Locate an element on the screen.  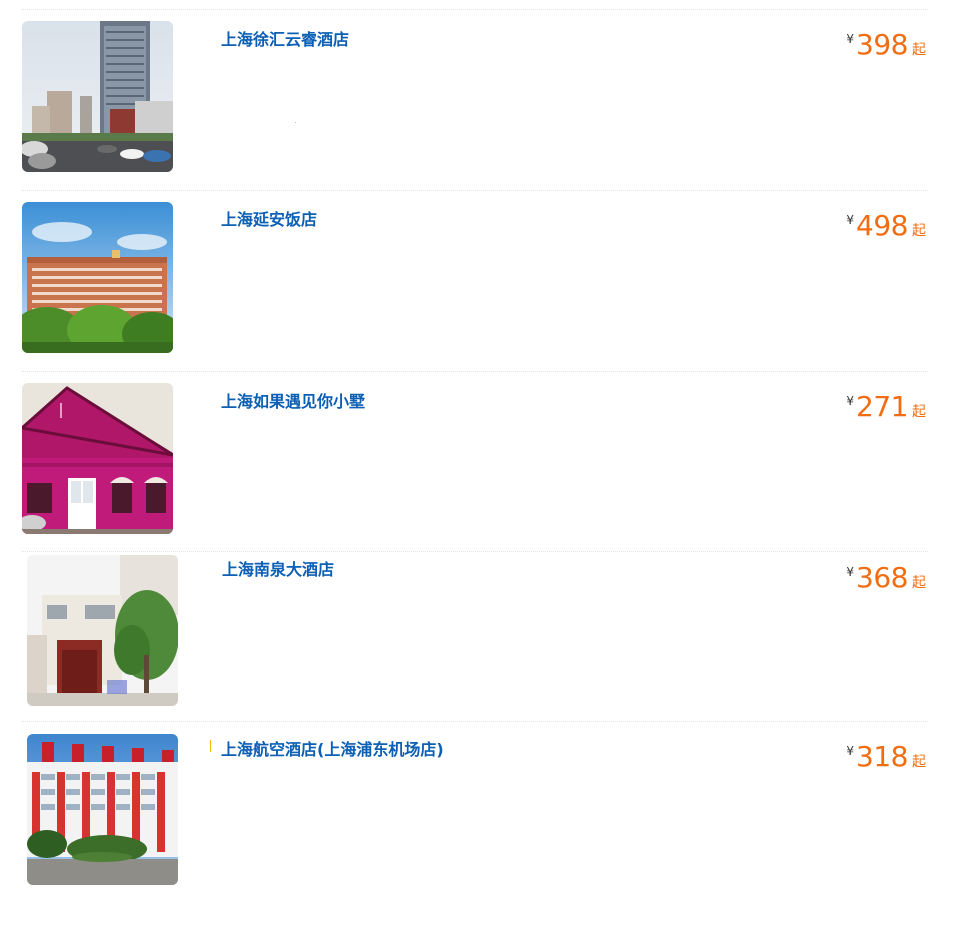
hotel-price: ¥318 起 is located at coordinates (886, 757).